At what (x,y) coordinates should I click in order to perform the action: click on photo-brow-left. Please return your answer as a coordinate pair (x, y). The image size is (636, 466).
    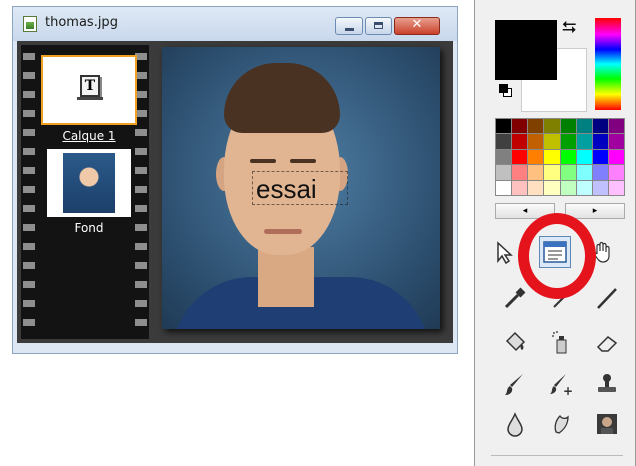
    Looking at the image, I should click on (263, 161).